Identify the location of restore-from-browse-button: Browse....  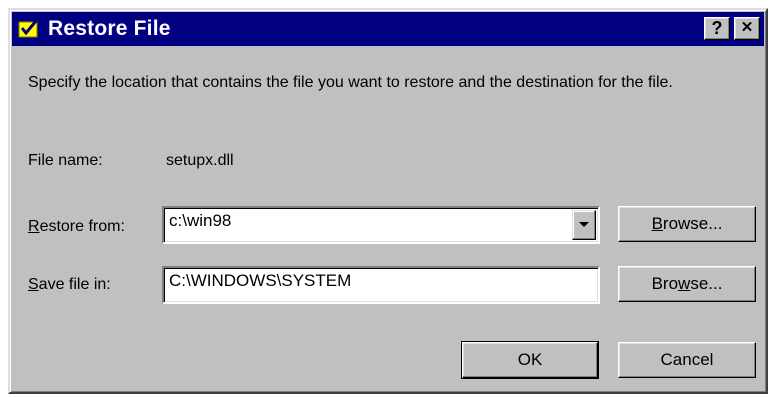
(687, 224).